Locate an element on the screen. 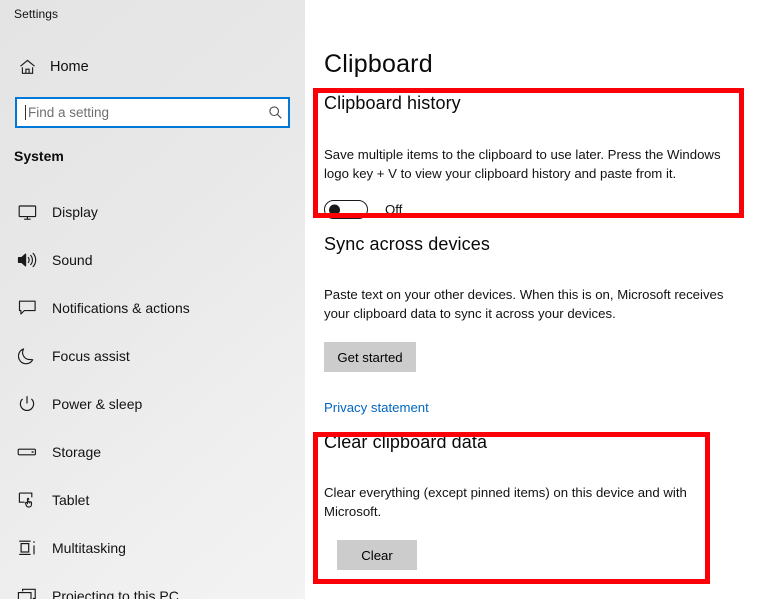  notification-bubble-icon is located at coordinates (27, 308).